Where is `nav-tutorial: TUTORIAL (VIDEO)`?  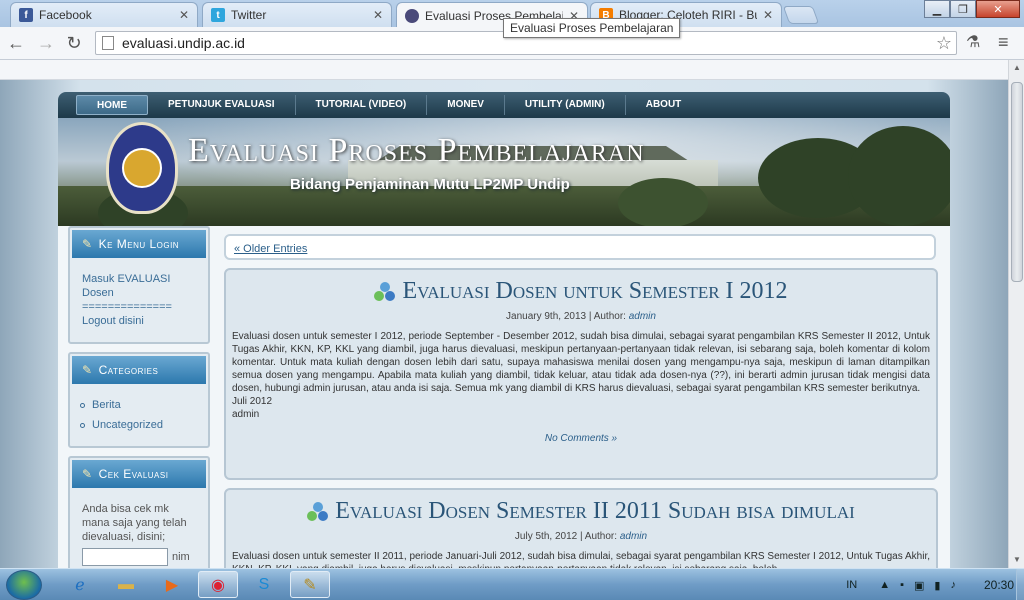 nav-tutorial: TUTORIAL (VIDEO) is located at coordinates (362, 105).